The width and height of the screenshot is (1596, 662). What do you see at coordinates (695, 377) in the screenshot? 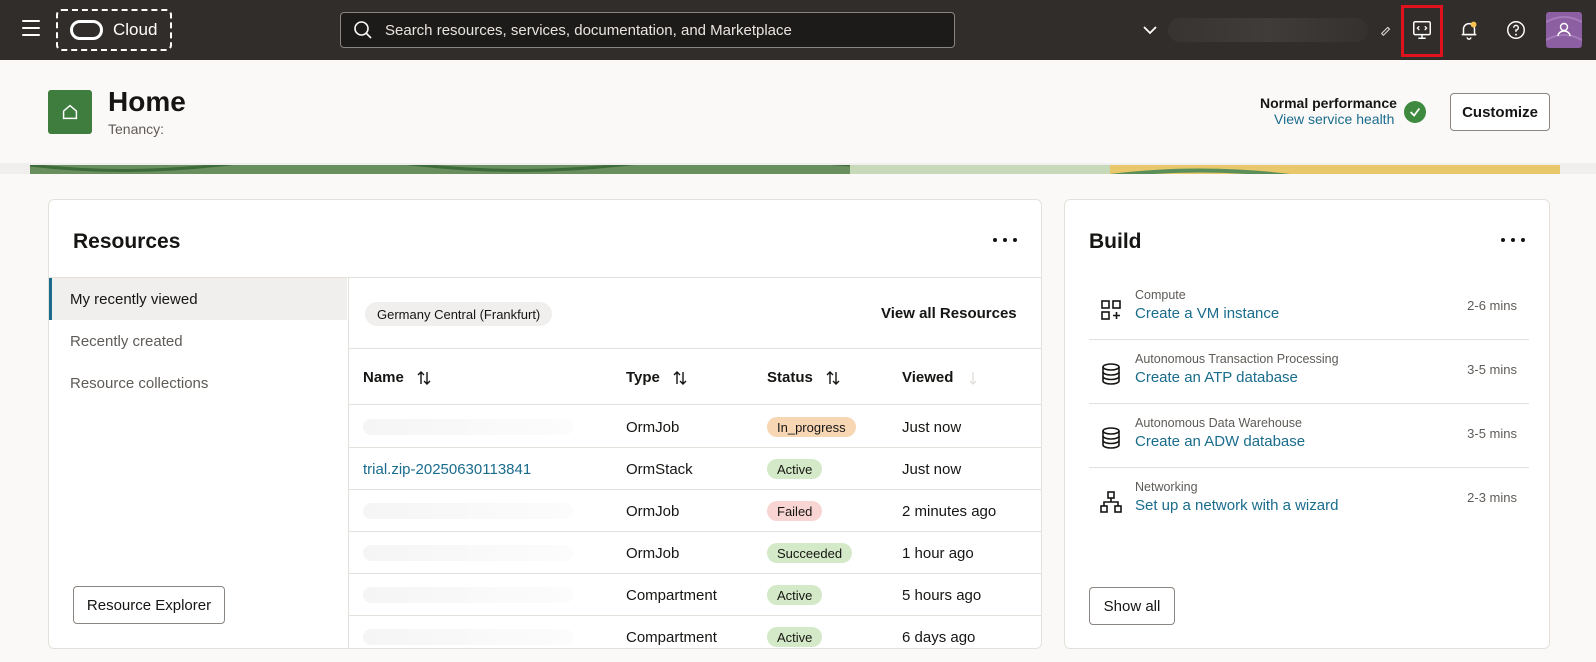
I see `table-header: Name Type Status Viewed` at bounding box center [695, 377].